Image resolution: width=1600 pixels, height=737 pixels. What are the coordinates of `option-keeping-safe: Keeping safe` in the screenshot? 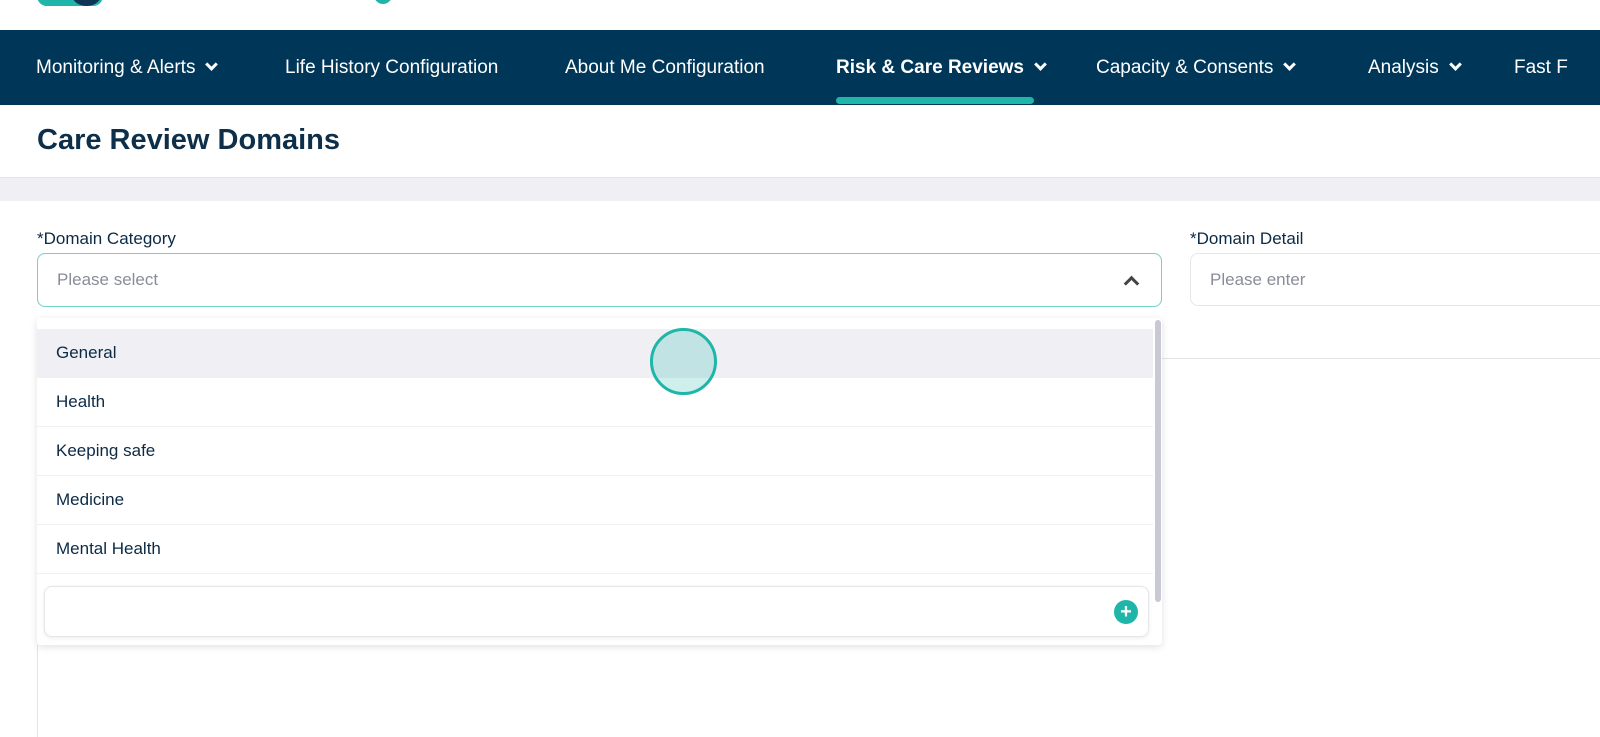 It's located at (595, 451).